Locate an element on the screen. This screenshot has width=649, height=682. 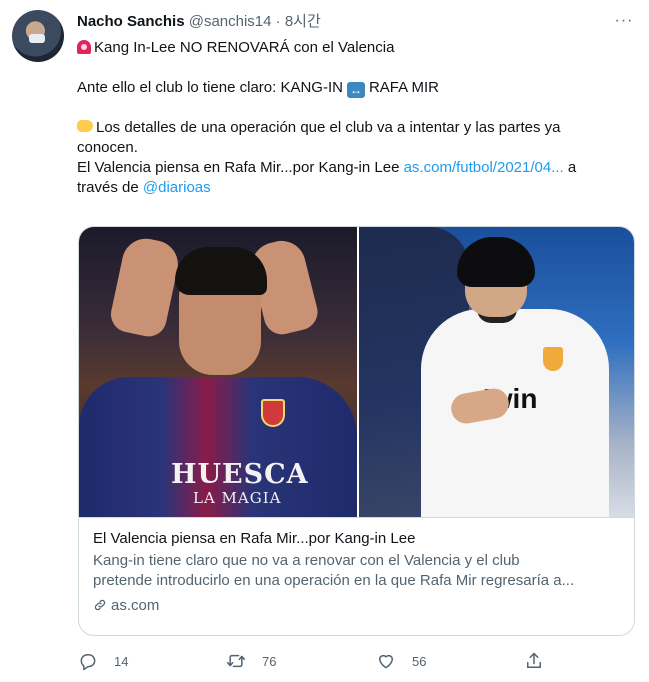
reply-icon is located at coordinates (88, 662).